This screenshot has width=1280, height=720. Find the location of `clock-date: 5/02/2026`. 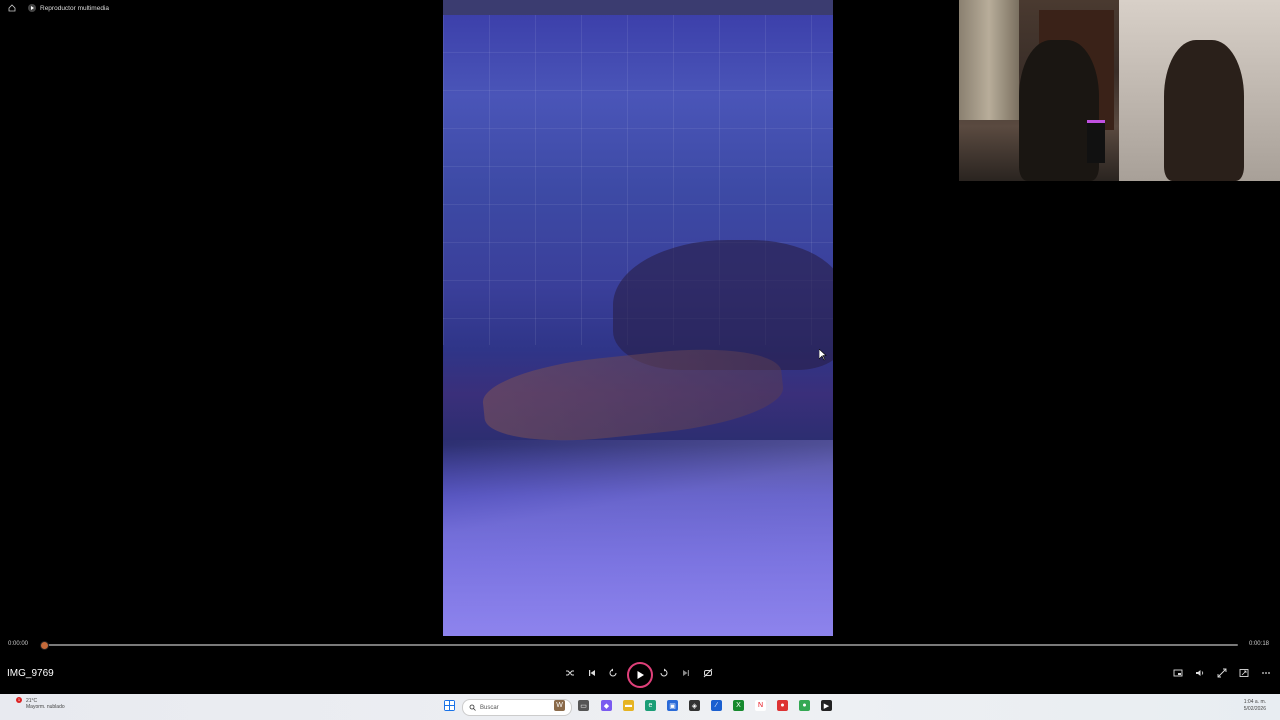

clock-date: 5/02/2026 is located at coordinates (1254, 709).